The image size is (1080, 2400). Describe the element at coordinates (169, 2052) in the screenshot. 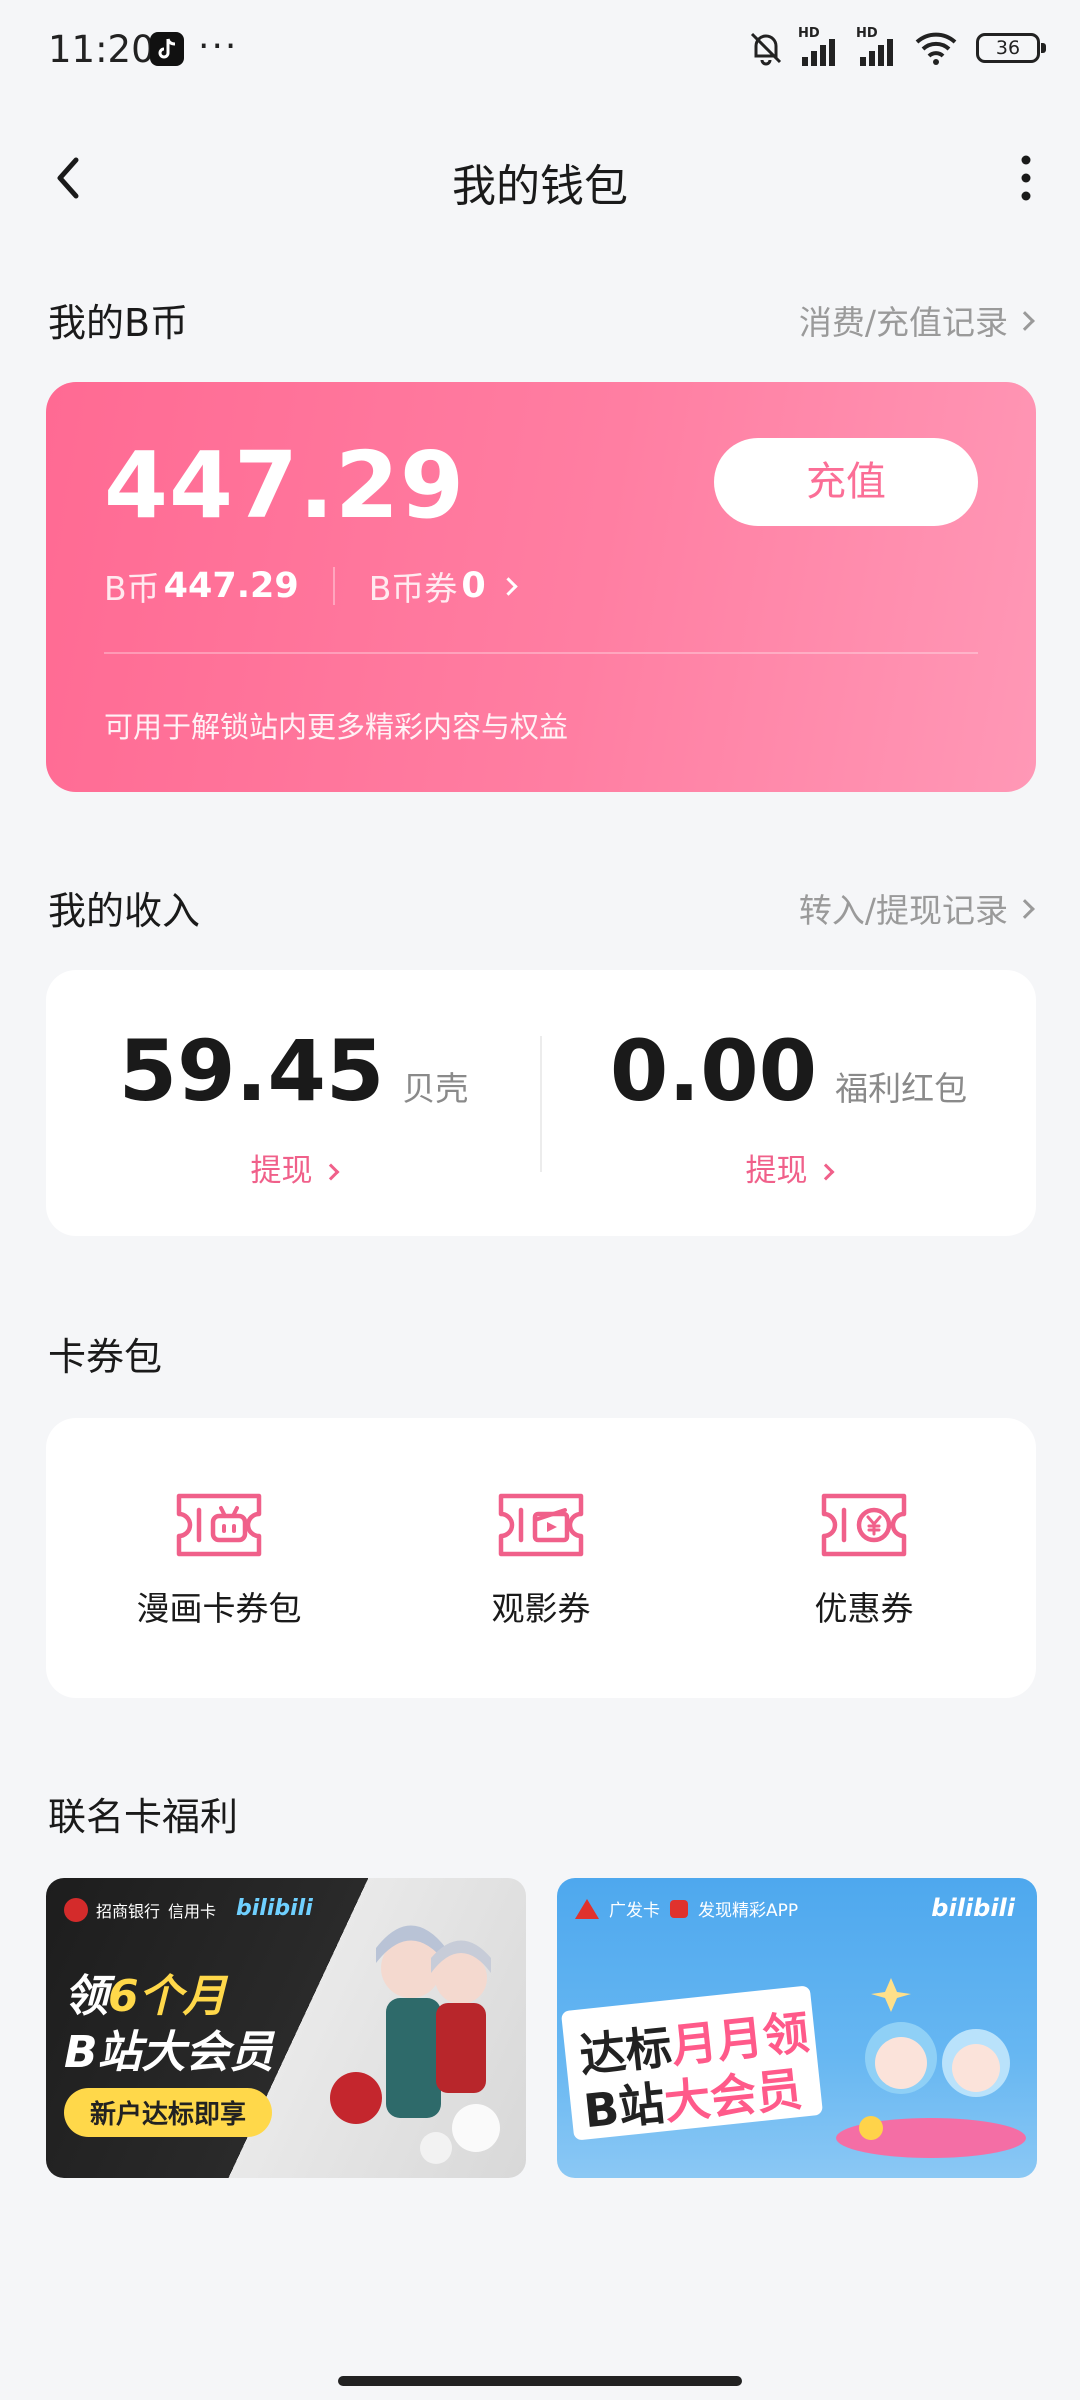

I see `cmb-headline-2: B站大会员` at that location.